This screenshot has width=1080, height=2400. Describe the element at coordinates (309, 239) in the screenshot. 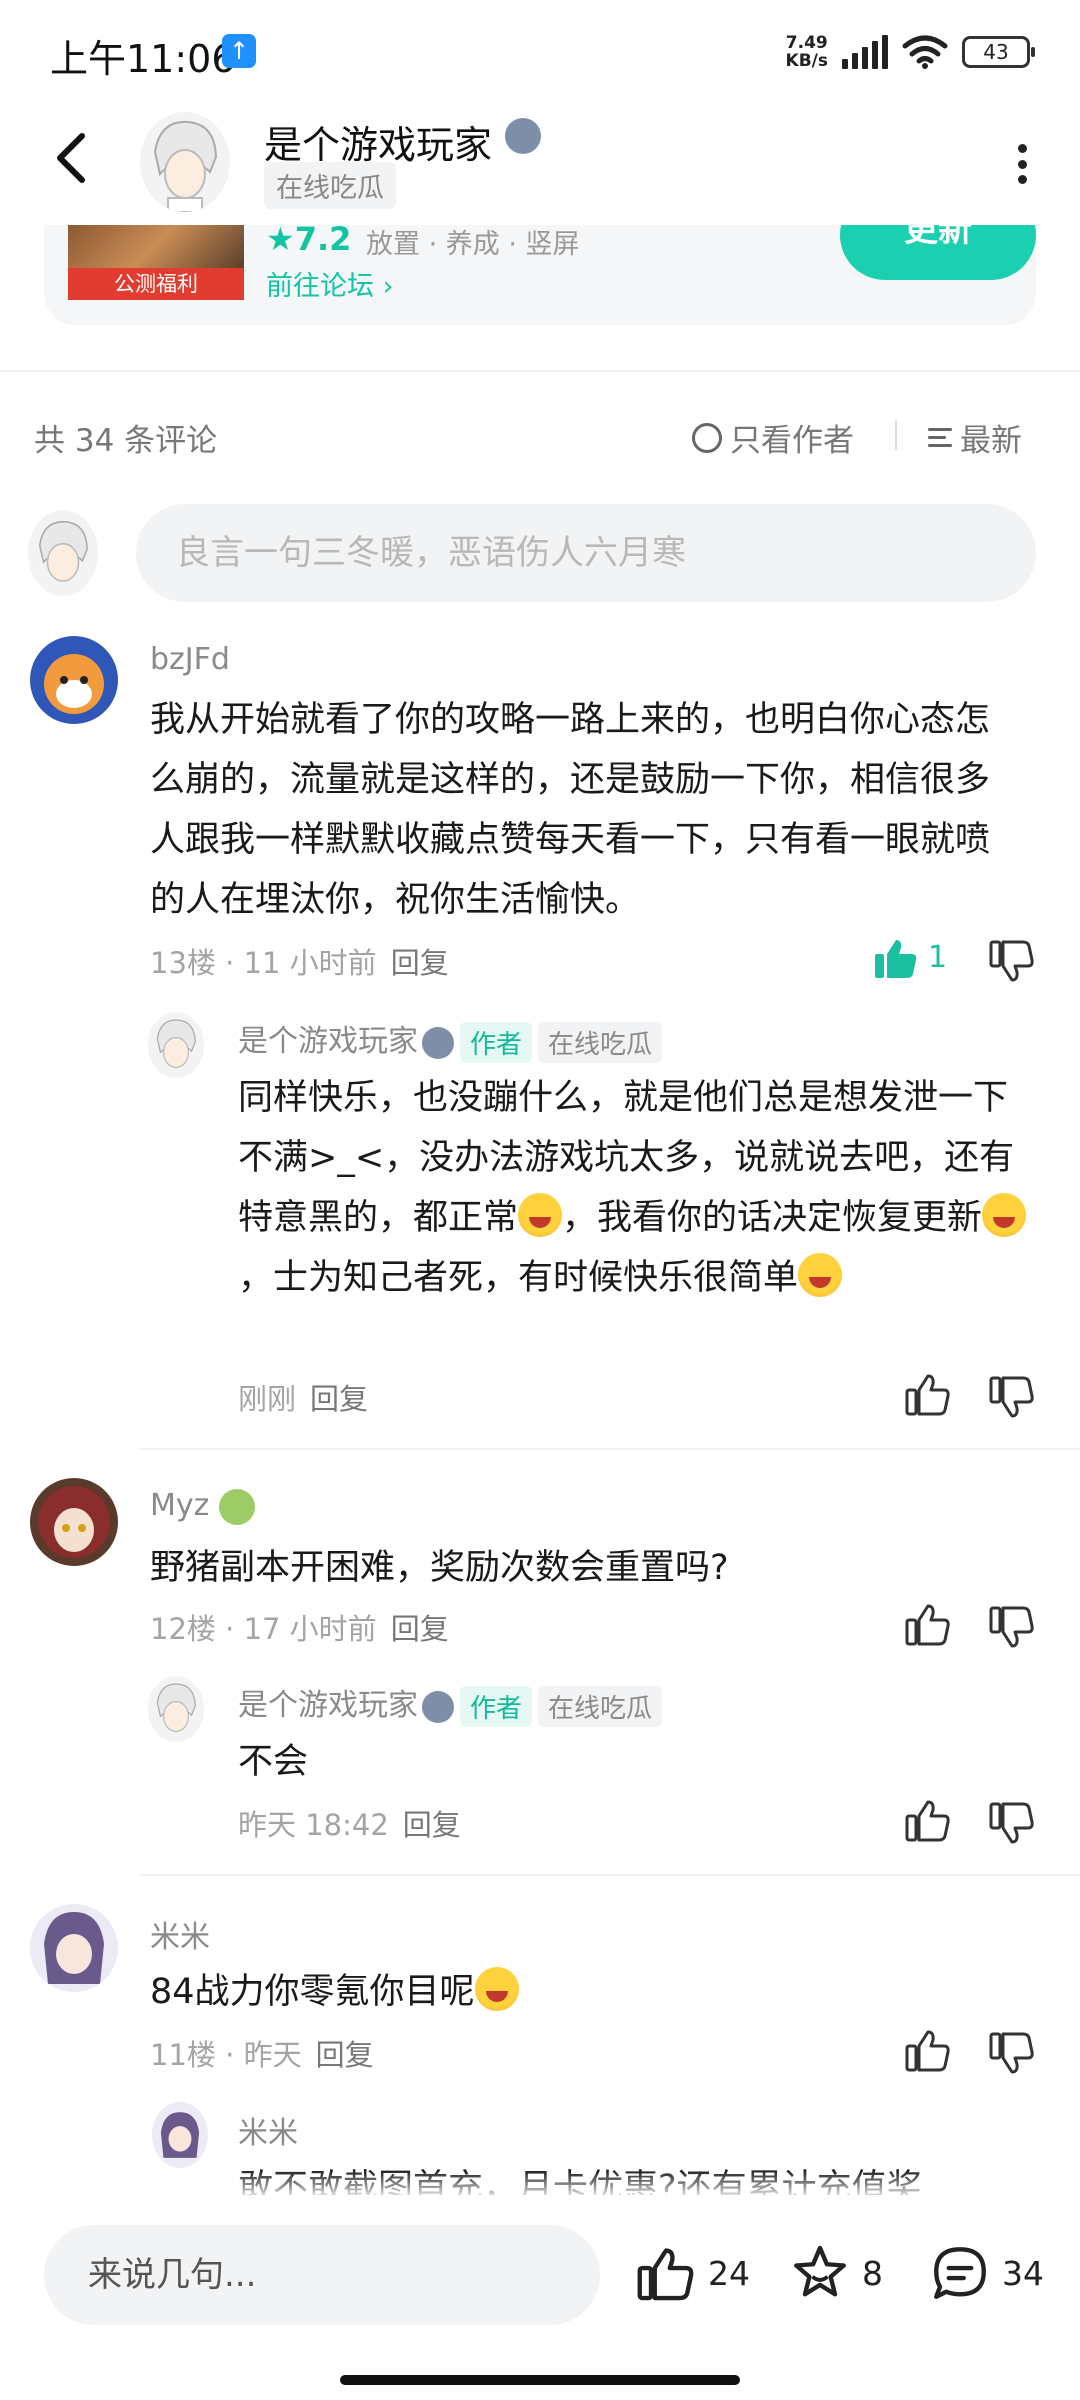

I see `game-rating: ★7.2` at that location.